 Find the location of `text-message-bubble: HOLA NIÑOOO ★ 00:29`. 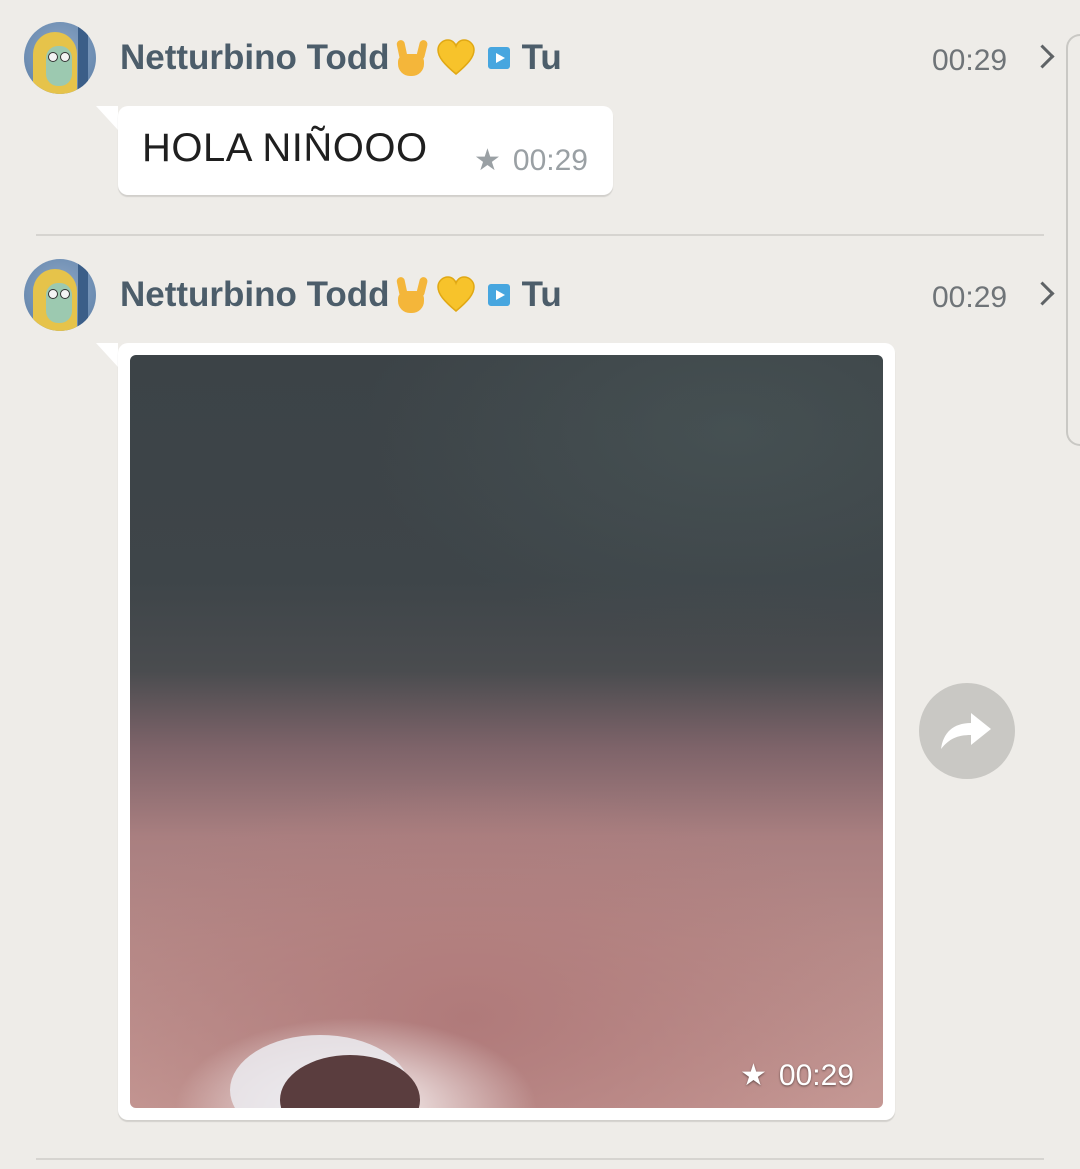

text-message-bubble: HOLA NIÑOOO ★ 00:29 is located at coordinates (365, 150).